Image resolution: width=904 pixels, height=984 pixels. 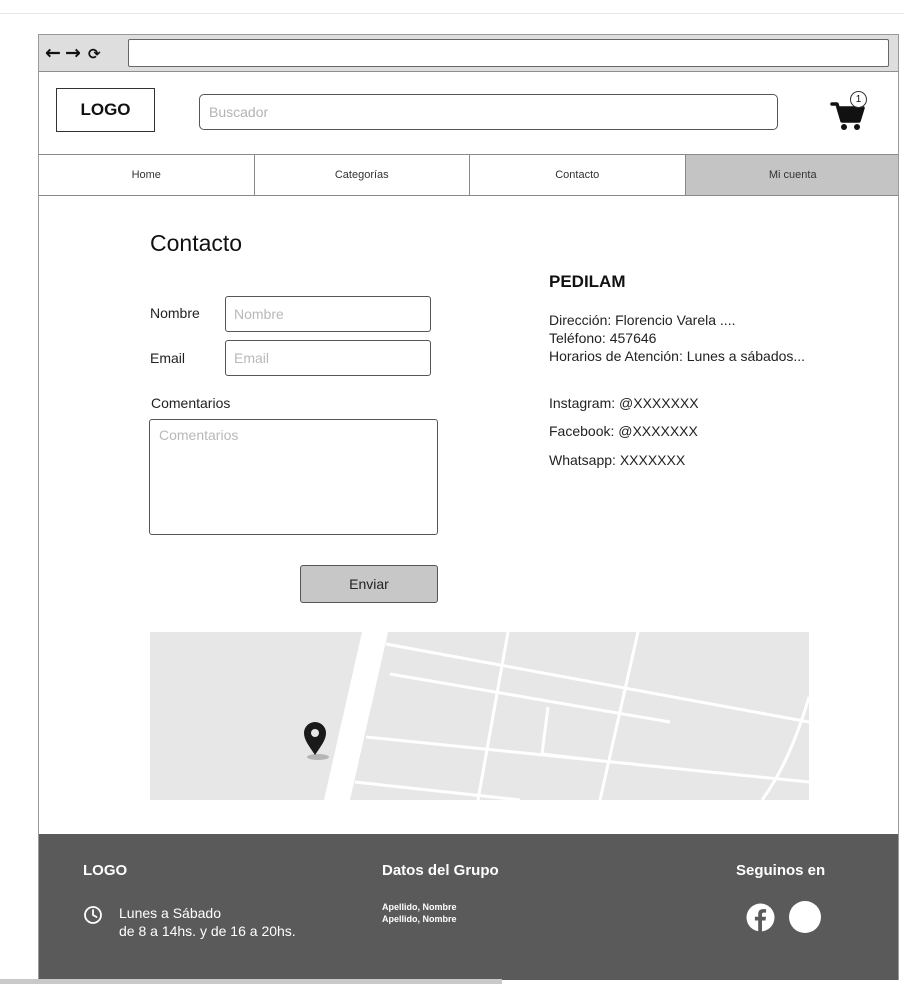 I want to click on main-nav: Home Categorías Contacto Mi cuenta, so click(x=468, y=175).